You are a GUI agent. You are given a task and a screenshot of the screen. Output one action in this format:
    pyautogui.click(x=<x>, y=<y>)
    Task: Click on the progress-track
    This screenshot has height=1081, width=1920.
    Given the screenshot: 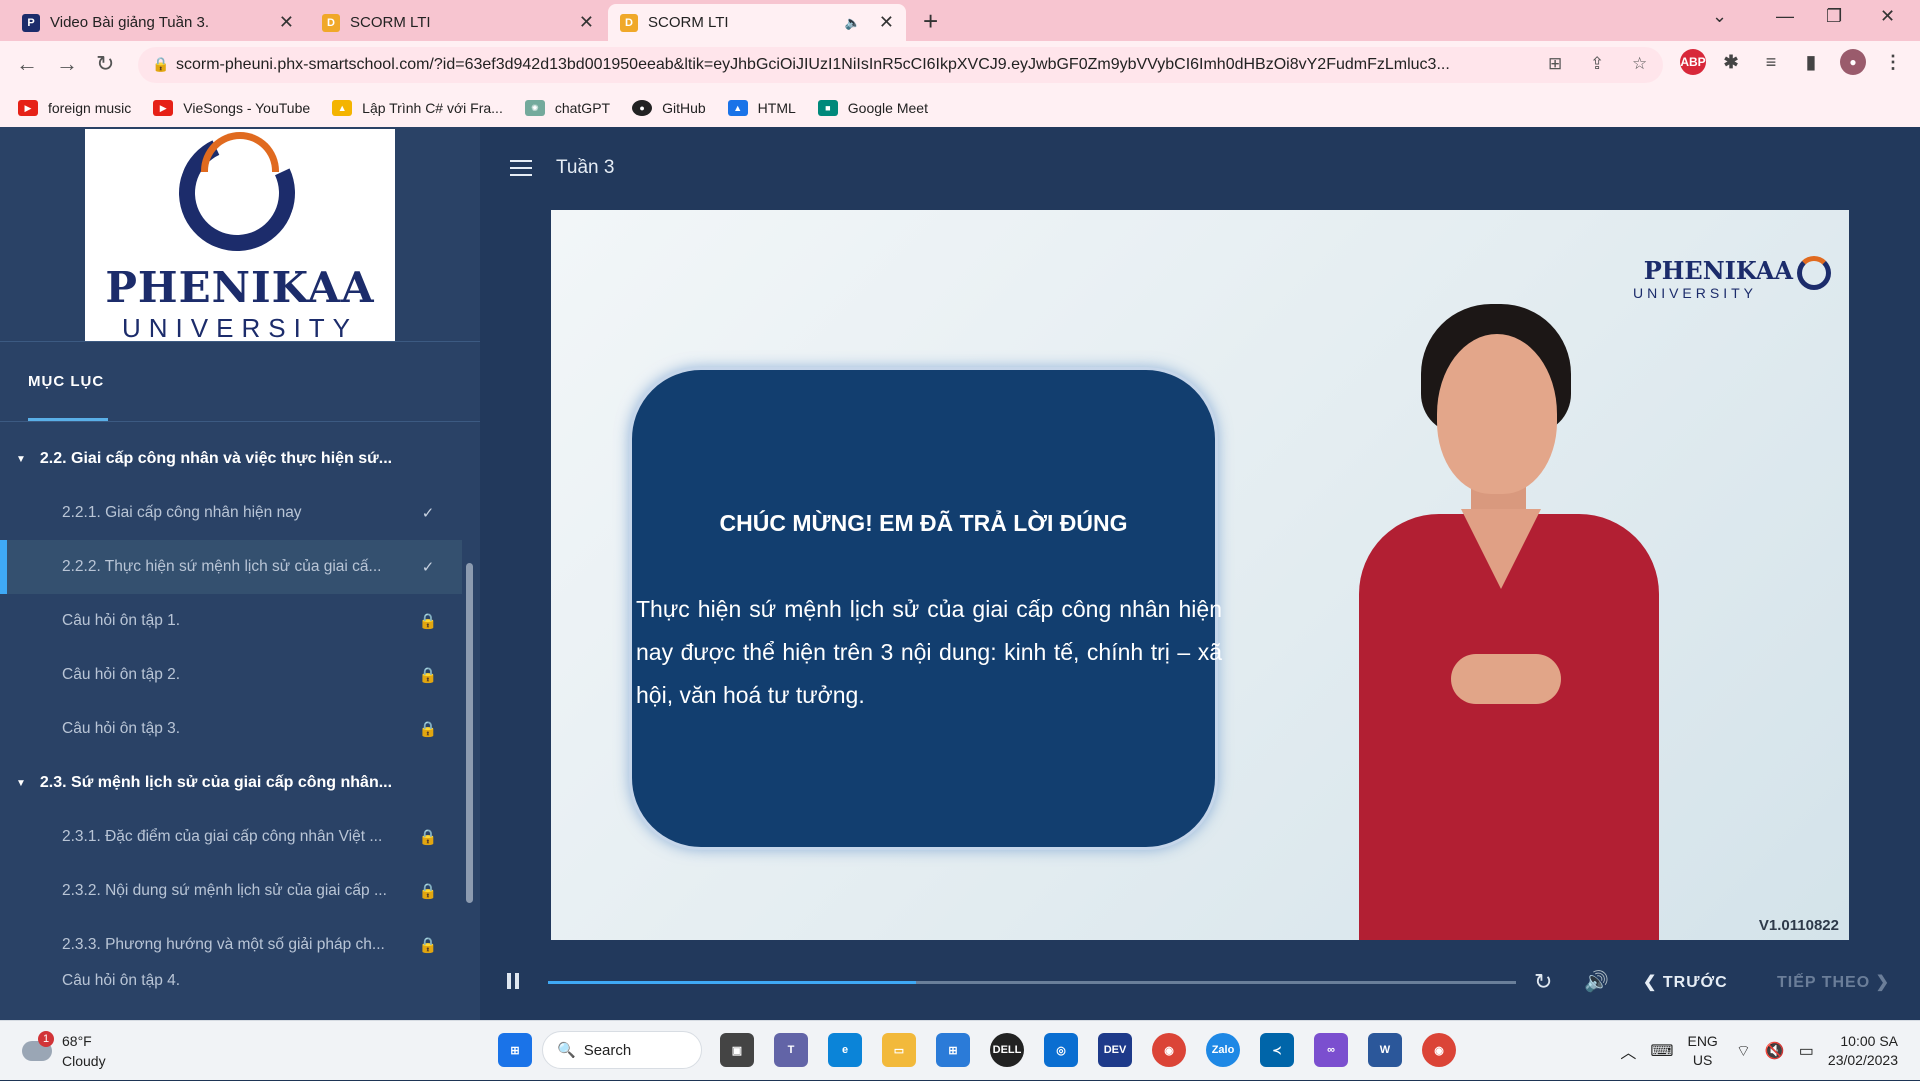 What is the action you would take?
    pyautogui.click(x=1032, y=982)
    